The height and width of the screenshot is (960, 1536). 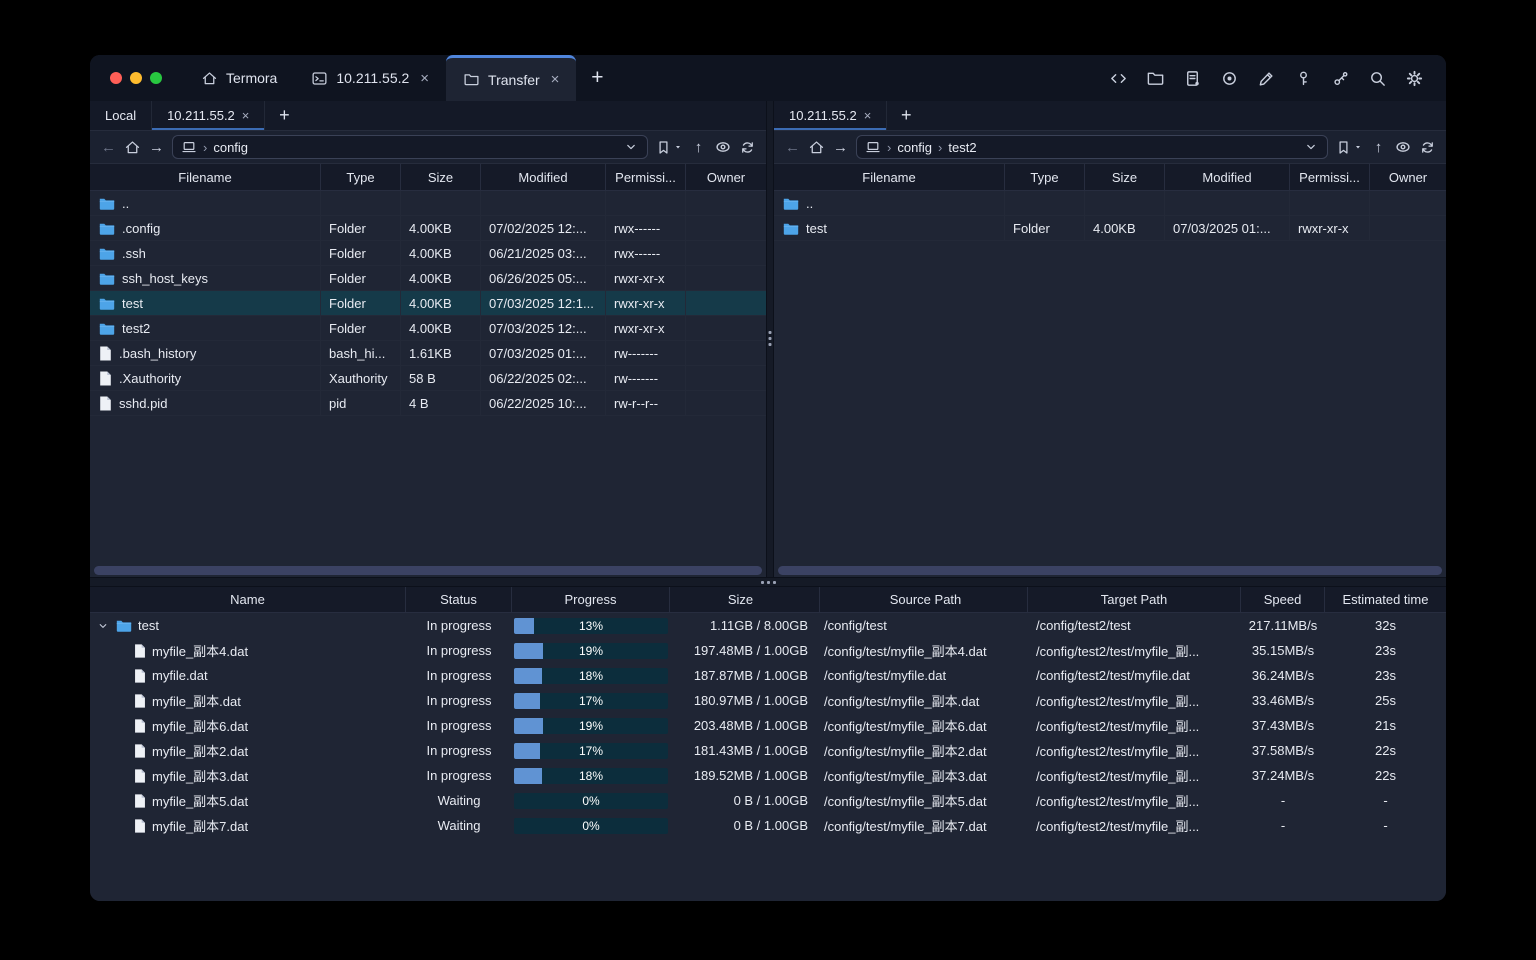 What do you see at coordinates (511, 78) in the screenshot?
I see `tab-transfer: Transfer ×` at bounding box center [511, 78].